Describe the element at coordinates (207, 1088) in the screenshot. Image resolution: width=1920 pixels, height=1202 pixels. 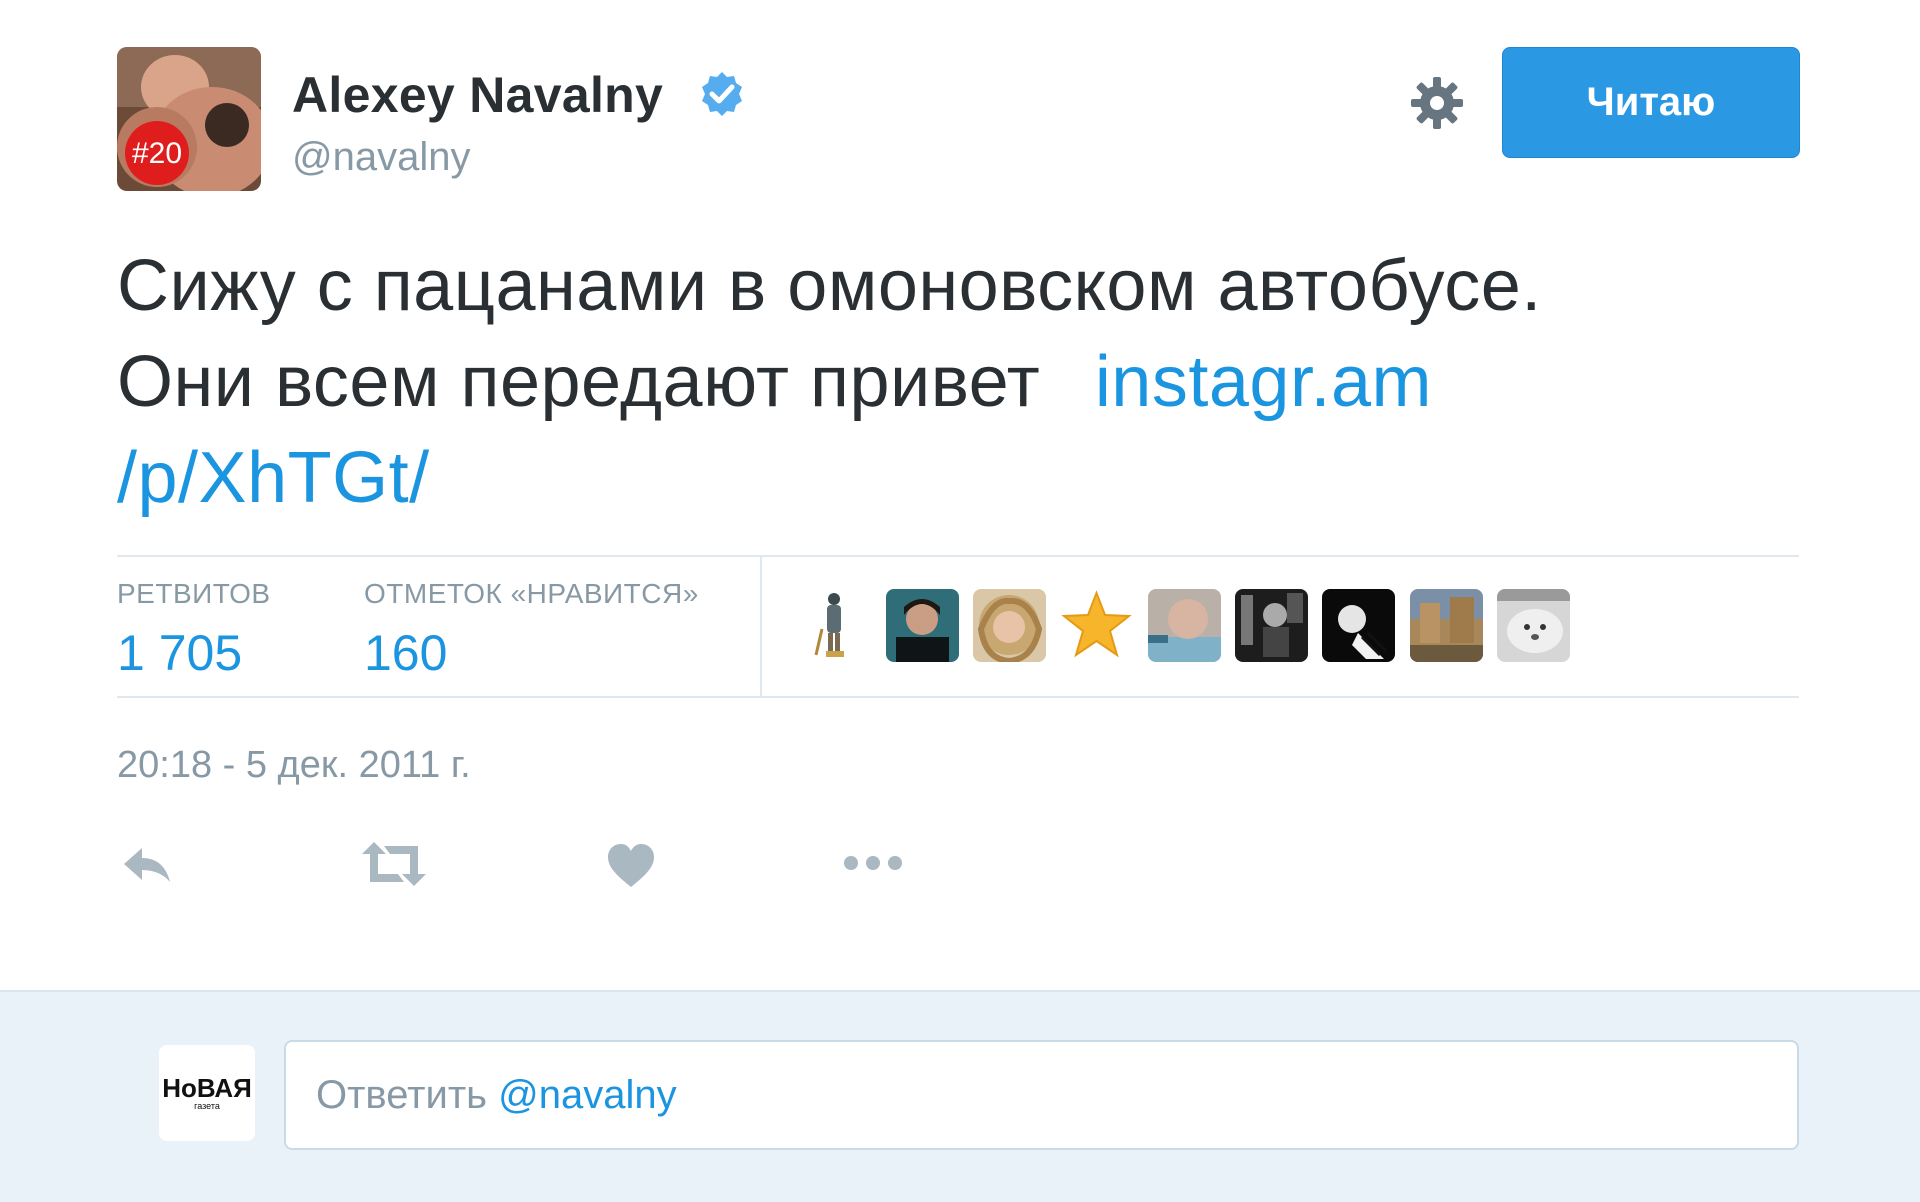
I see `reply-avatar-logo: НоВАЯ` at that location.